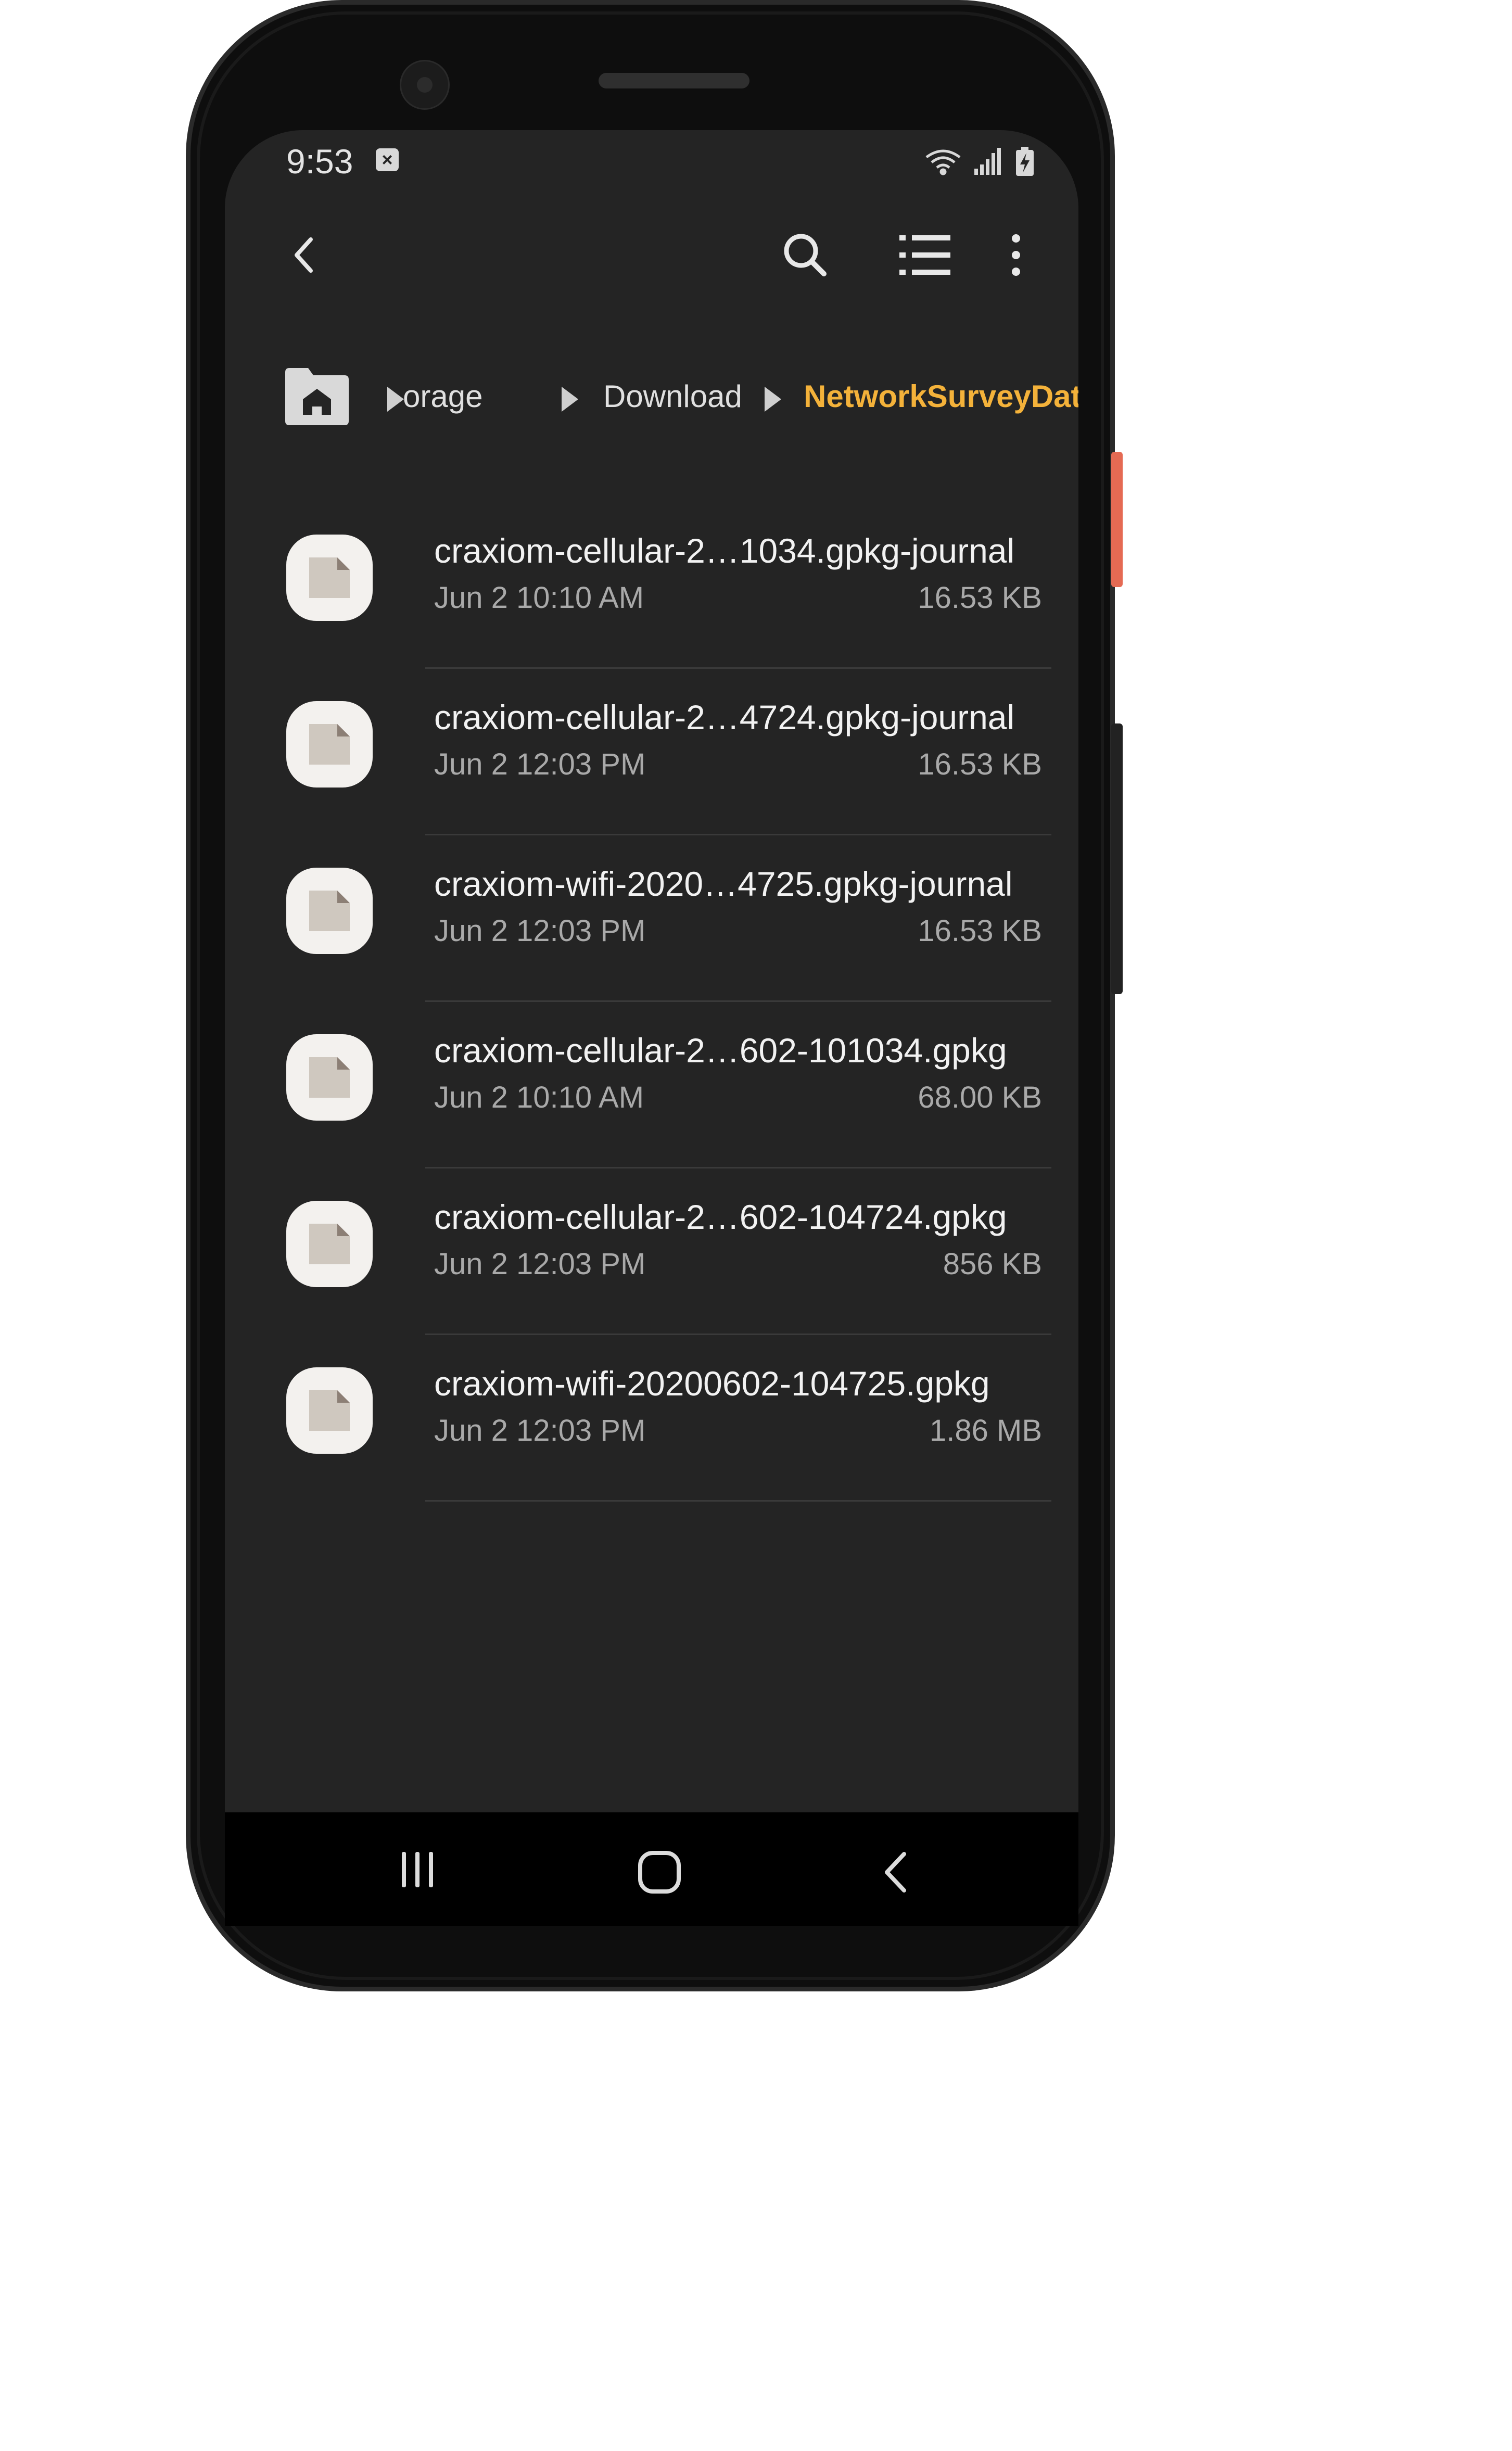 The height and width of the screenshot is (2451, 1512). What do you see at coordinates (442, 396) in the screenshot?
I see `breadcrumb-item-storage: orage` at bounding box center [442, 396].